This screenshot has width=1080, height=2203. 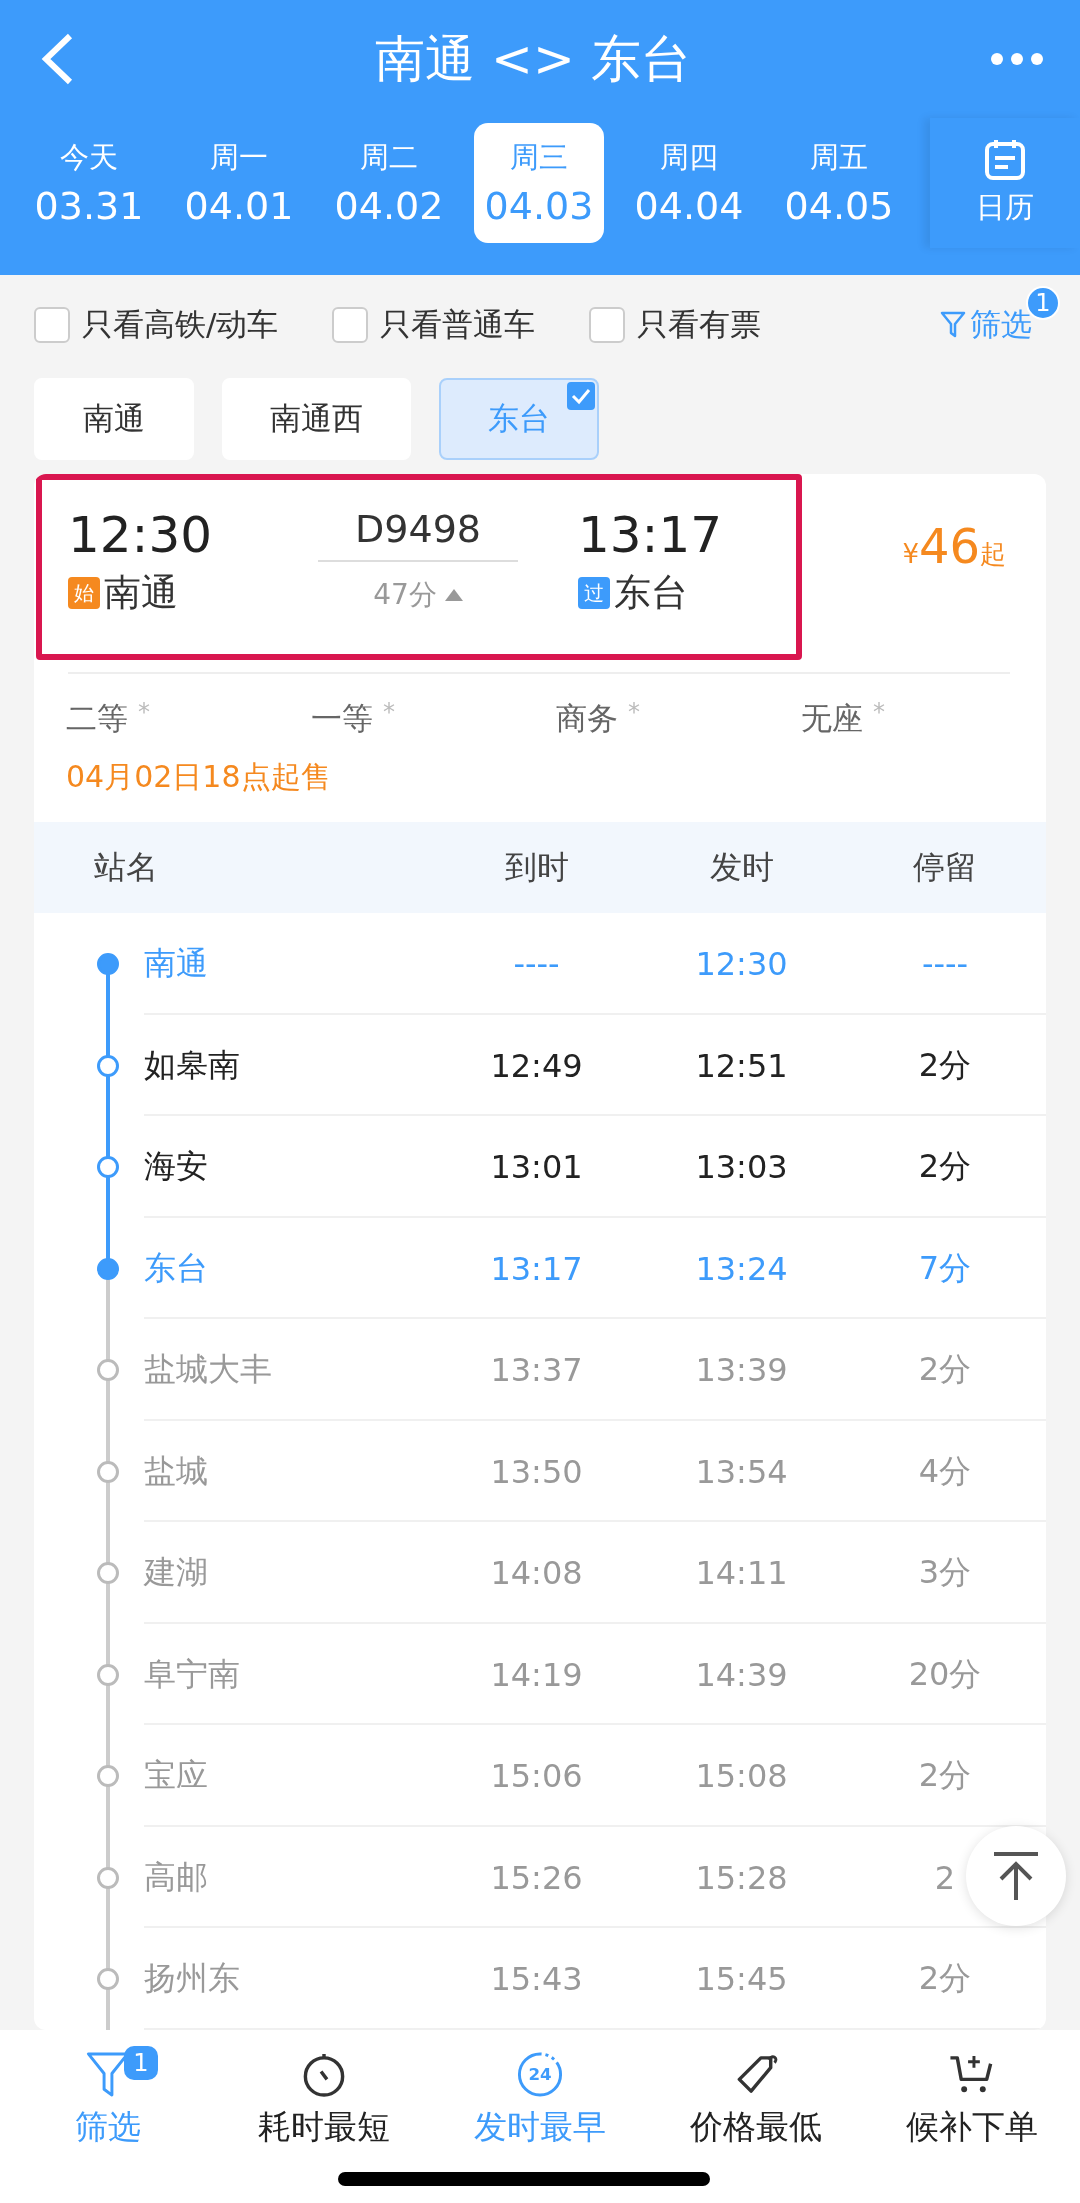 I want to click on arrive-time: 13:50, so click(x=536, y=1471).